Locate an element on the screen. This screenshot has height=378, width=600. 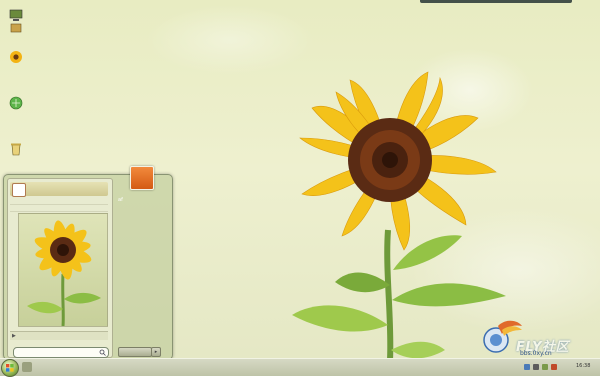
desktop-icon-network is located at coordinates (16, 104).